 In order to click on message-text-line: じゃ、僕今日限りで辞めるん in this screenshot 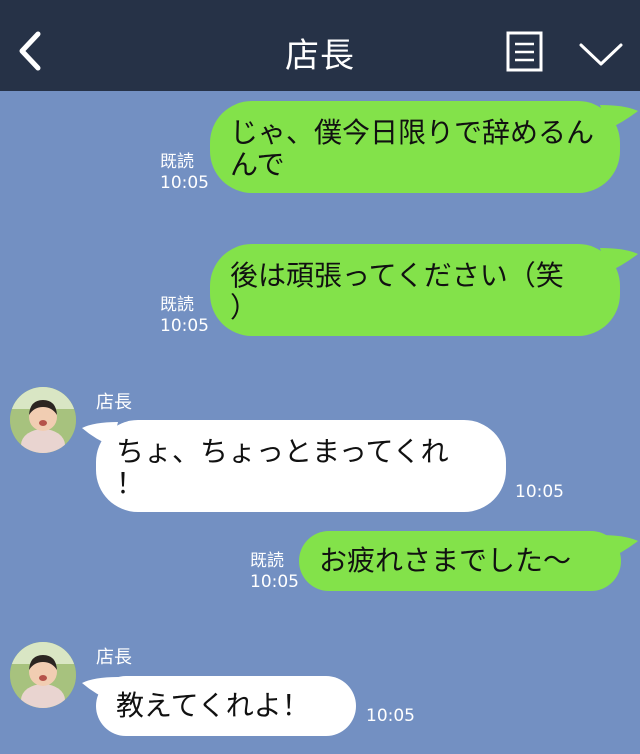, I will do `click(412, 132)`.